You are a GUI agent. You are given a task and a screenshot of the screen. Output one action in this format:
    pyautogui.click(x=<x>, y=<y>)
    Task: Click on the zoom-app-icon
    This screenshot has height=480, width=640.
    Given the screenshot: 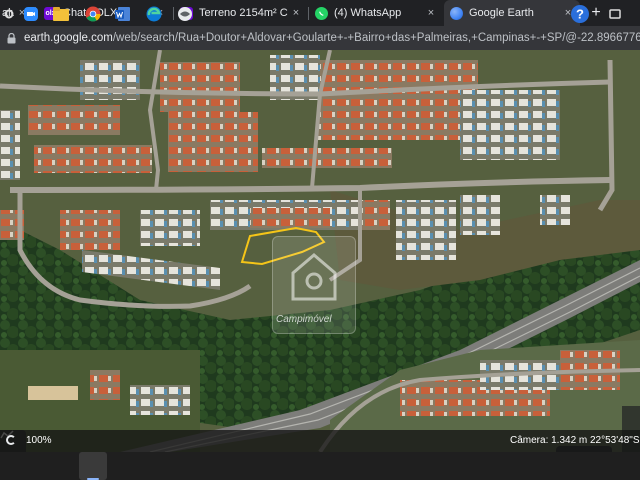 What is the action you would take?
    pyautogui.click(x=31, y=14)
    